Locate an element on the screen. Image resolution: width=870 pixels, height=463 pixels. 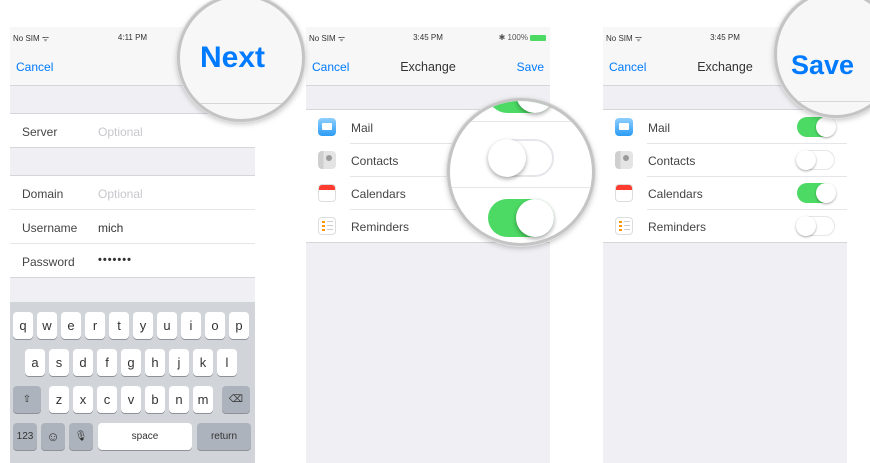
magnifier-save: Save is located at coordinates (822, 59).